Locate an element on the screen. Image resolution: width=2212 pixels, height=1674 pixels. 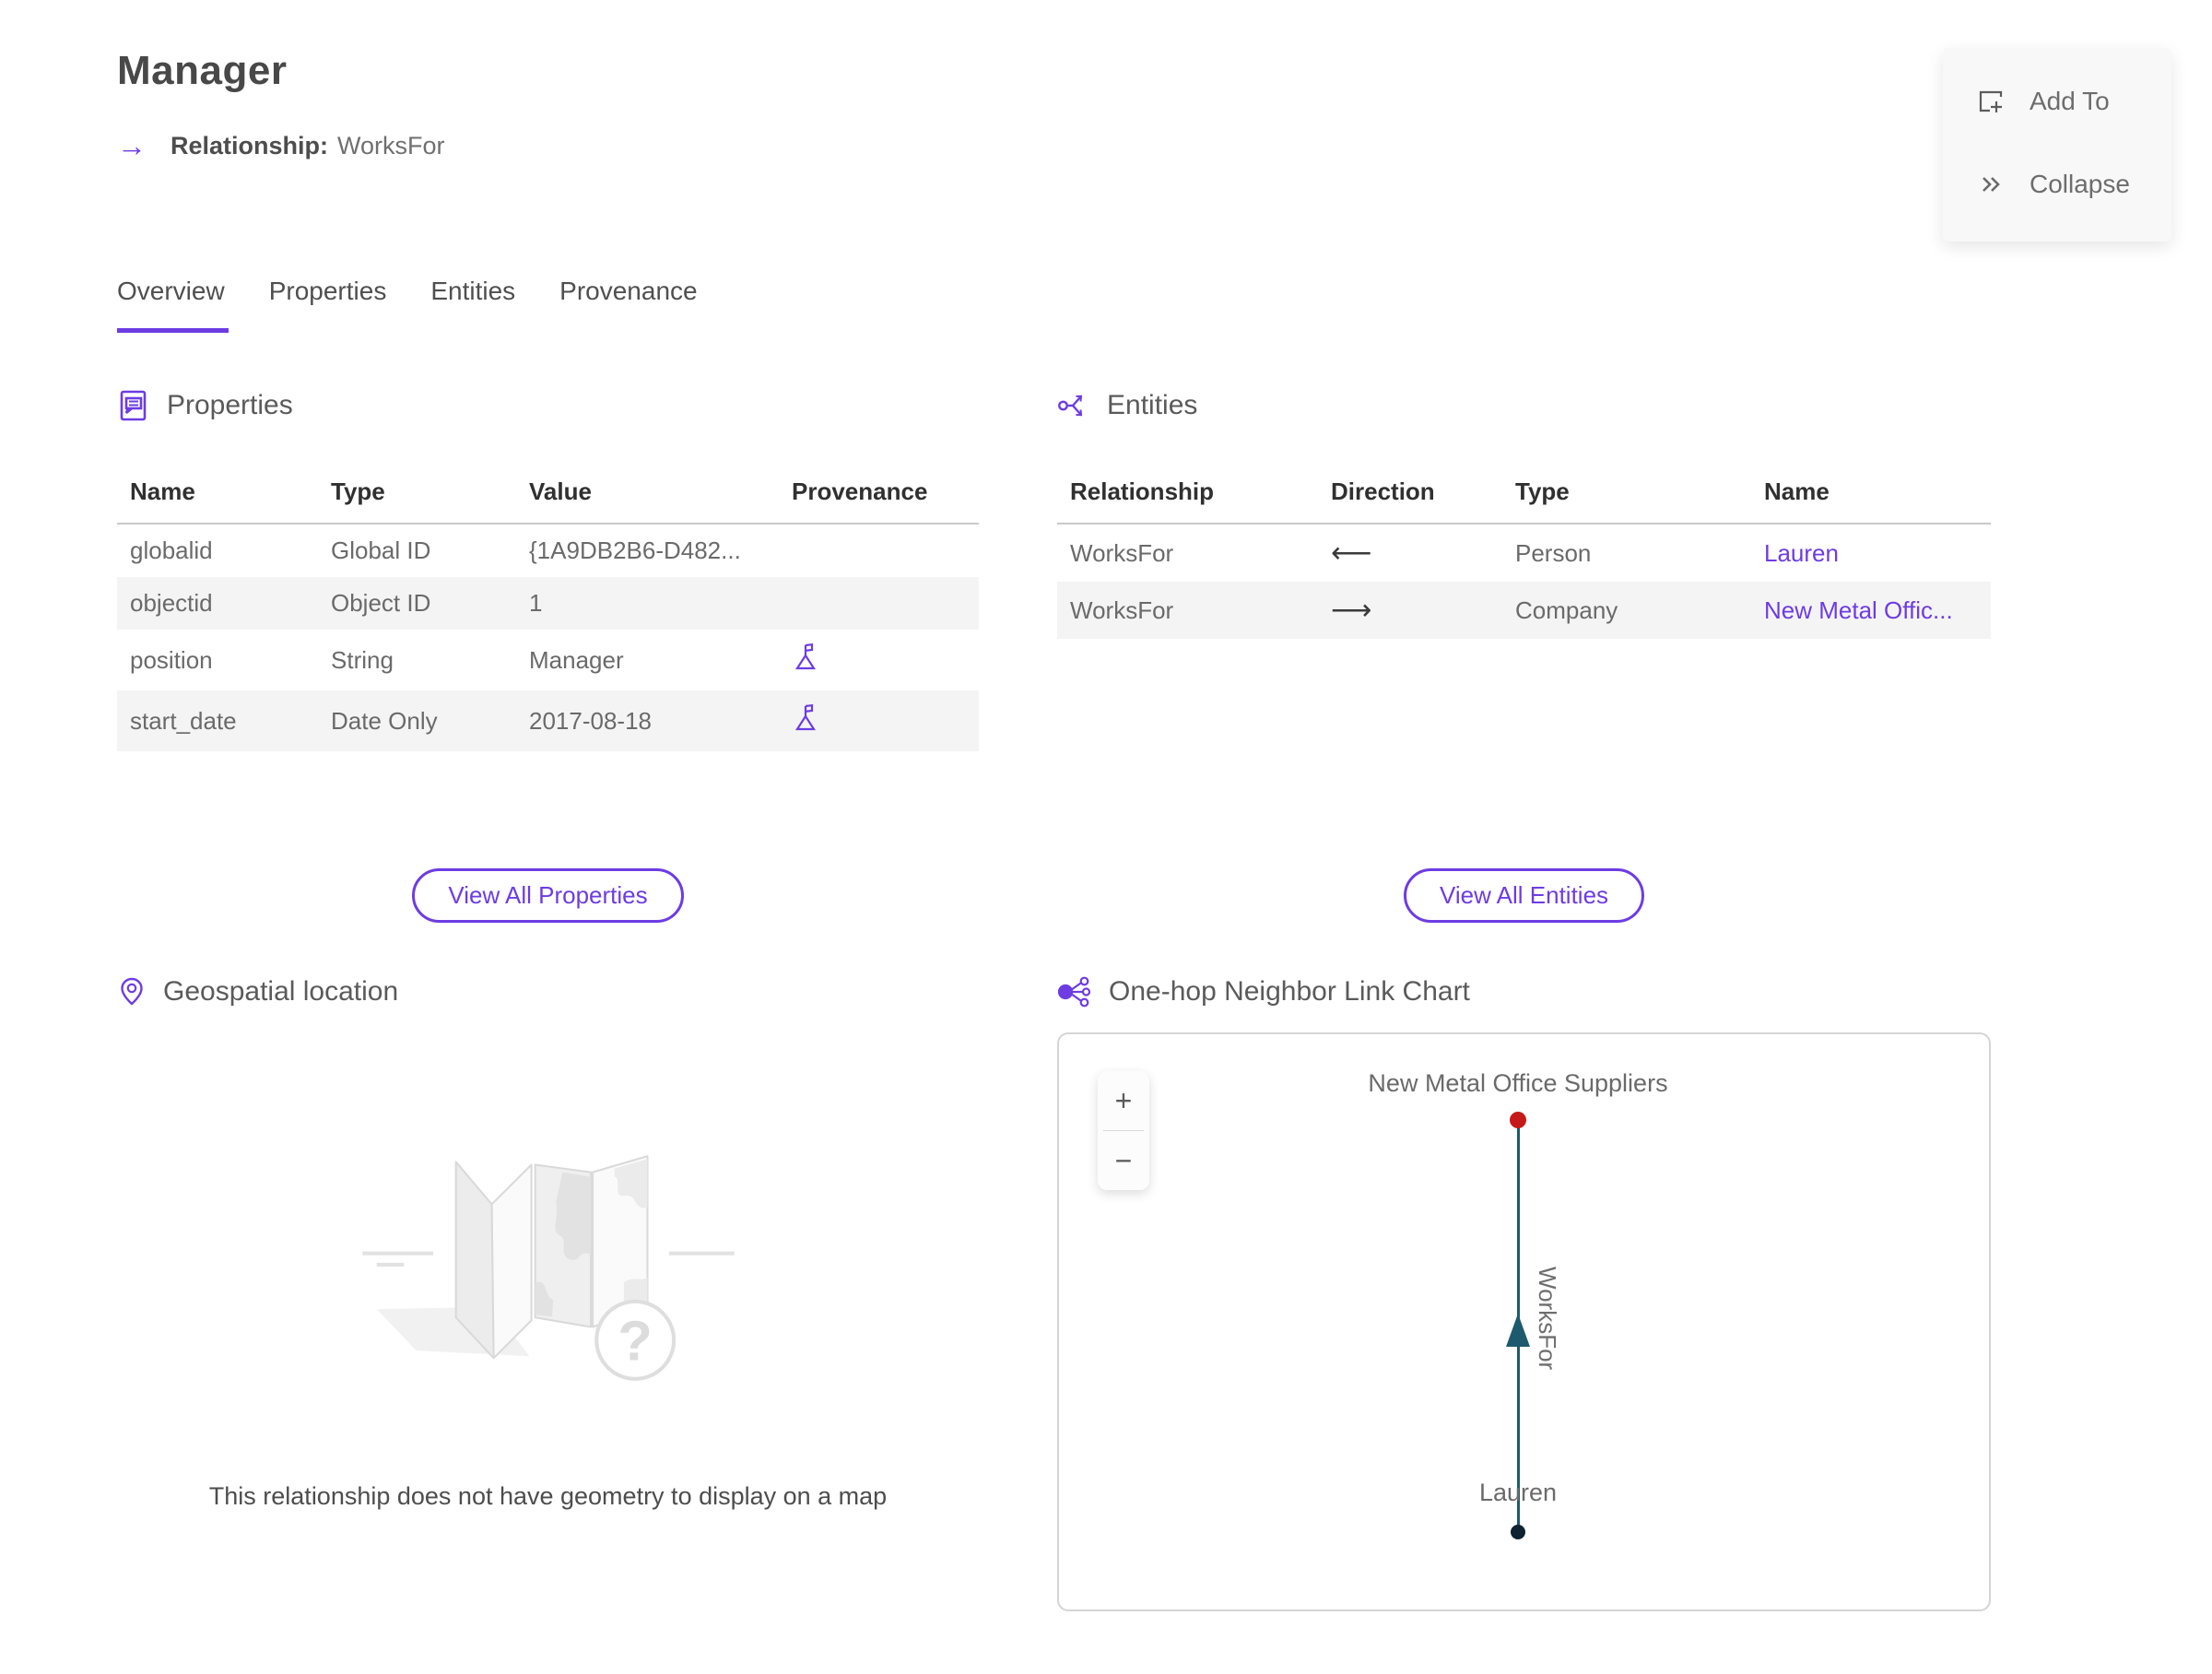
properties-header-row: Name Type Value Provenance is located at coordinates (548, 496).